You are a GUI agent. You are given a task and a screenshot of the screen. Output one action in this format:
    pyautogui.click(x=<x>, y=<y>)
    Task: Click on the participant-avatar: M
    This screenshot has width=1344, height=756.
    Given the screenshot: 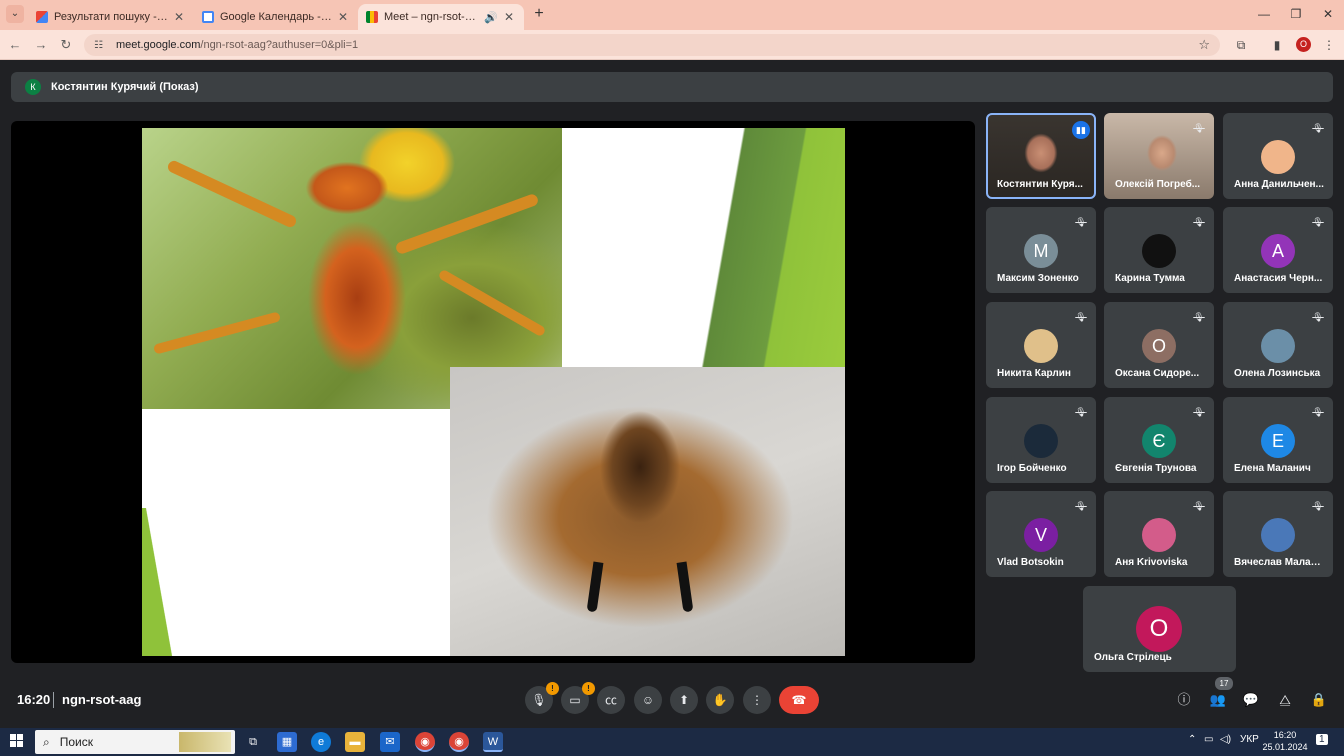 What is the action you would take?
    pyautogui.click(x=1041, y=251)
    